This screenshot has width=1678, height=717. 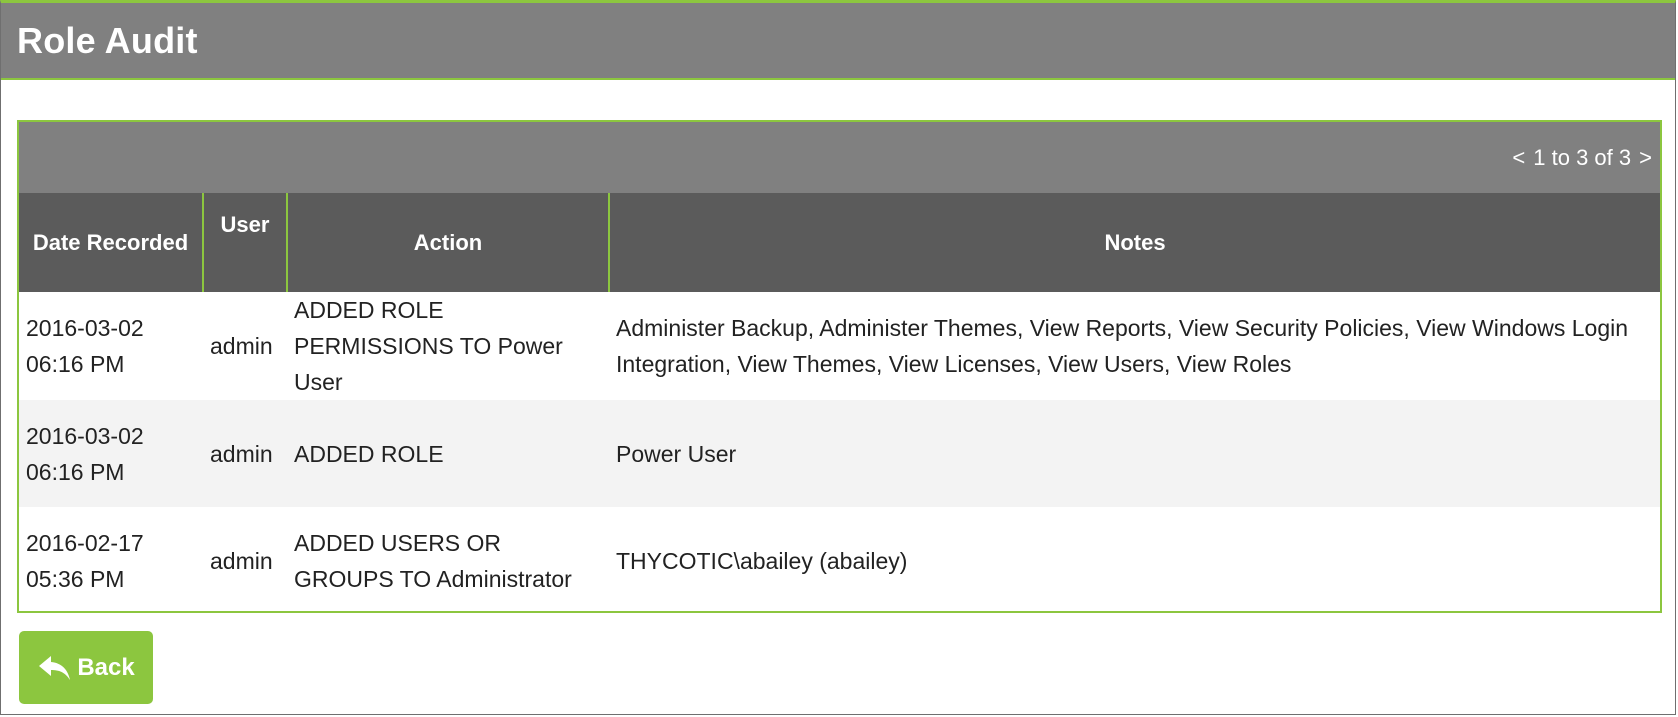 What do you see at coordinates (75, 579) in the screenshot?
I see `cell-date-time: 05:36 PM` at bounding box center [75, 579].